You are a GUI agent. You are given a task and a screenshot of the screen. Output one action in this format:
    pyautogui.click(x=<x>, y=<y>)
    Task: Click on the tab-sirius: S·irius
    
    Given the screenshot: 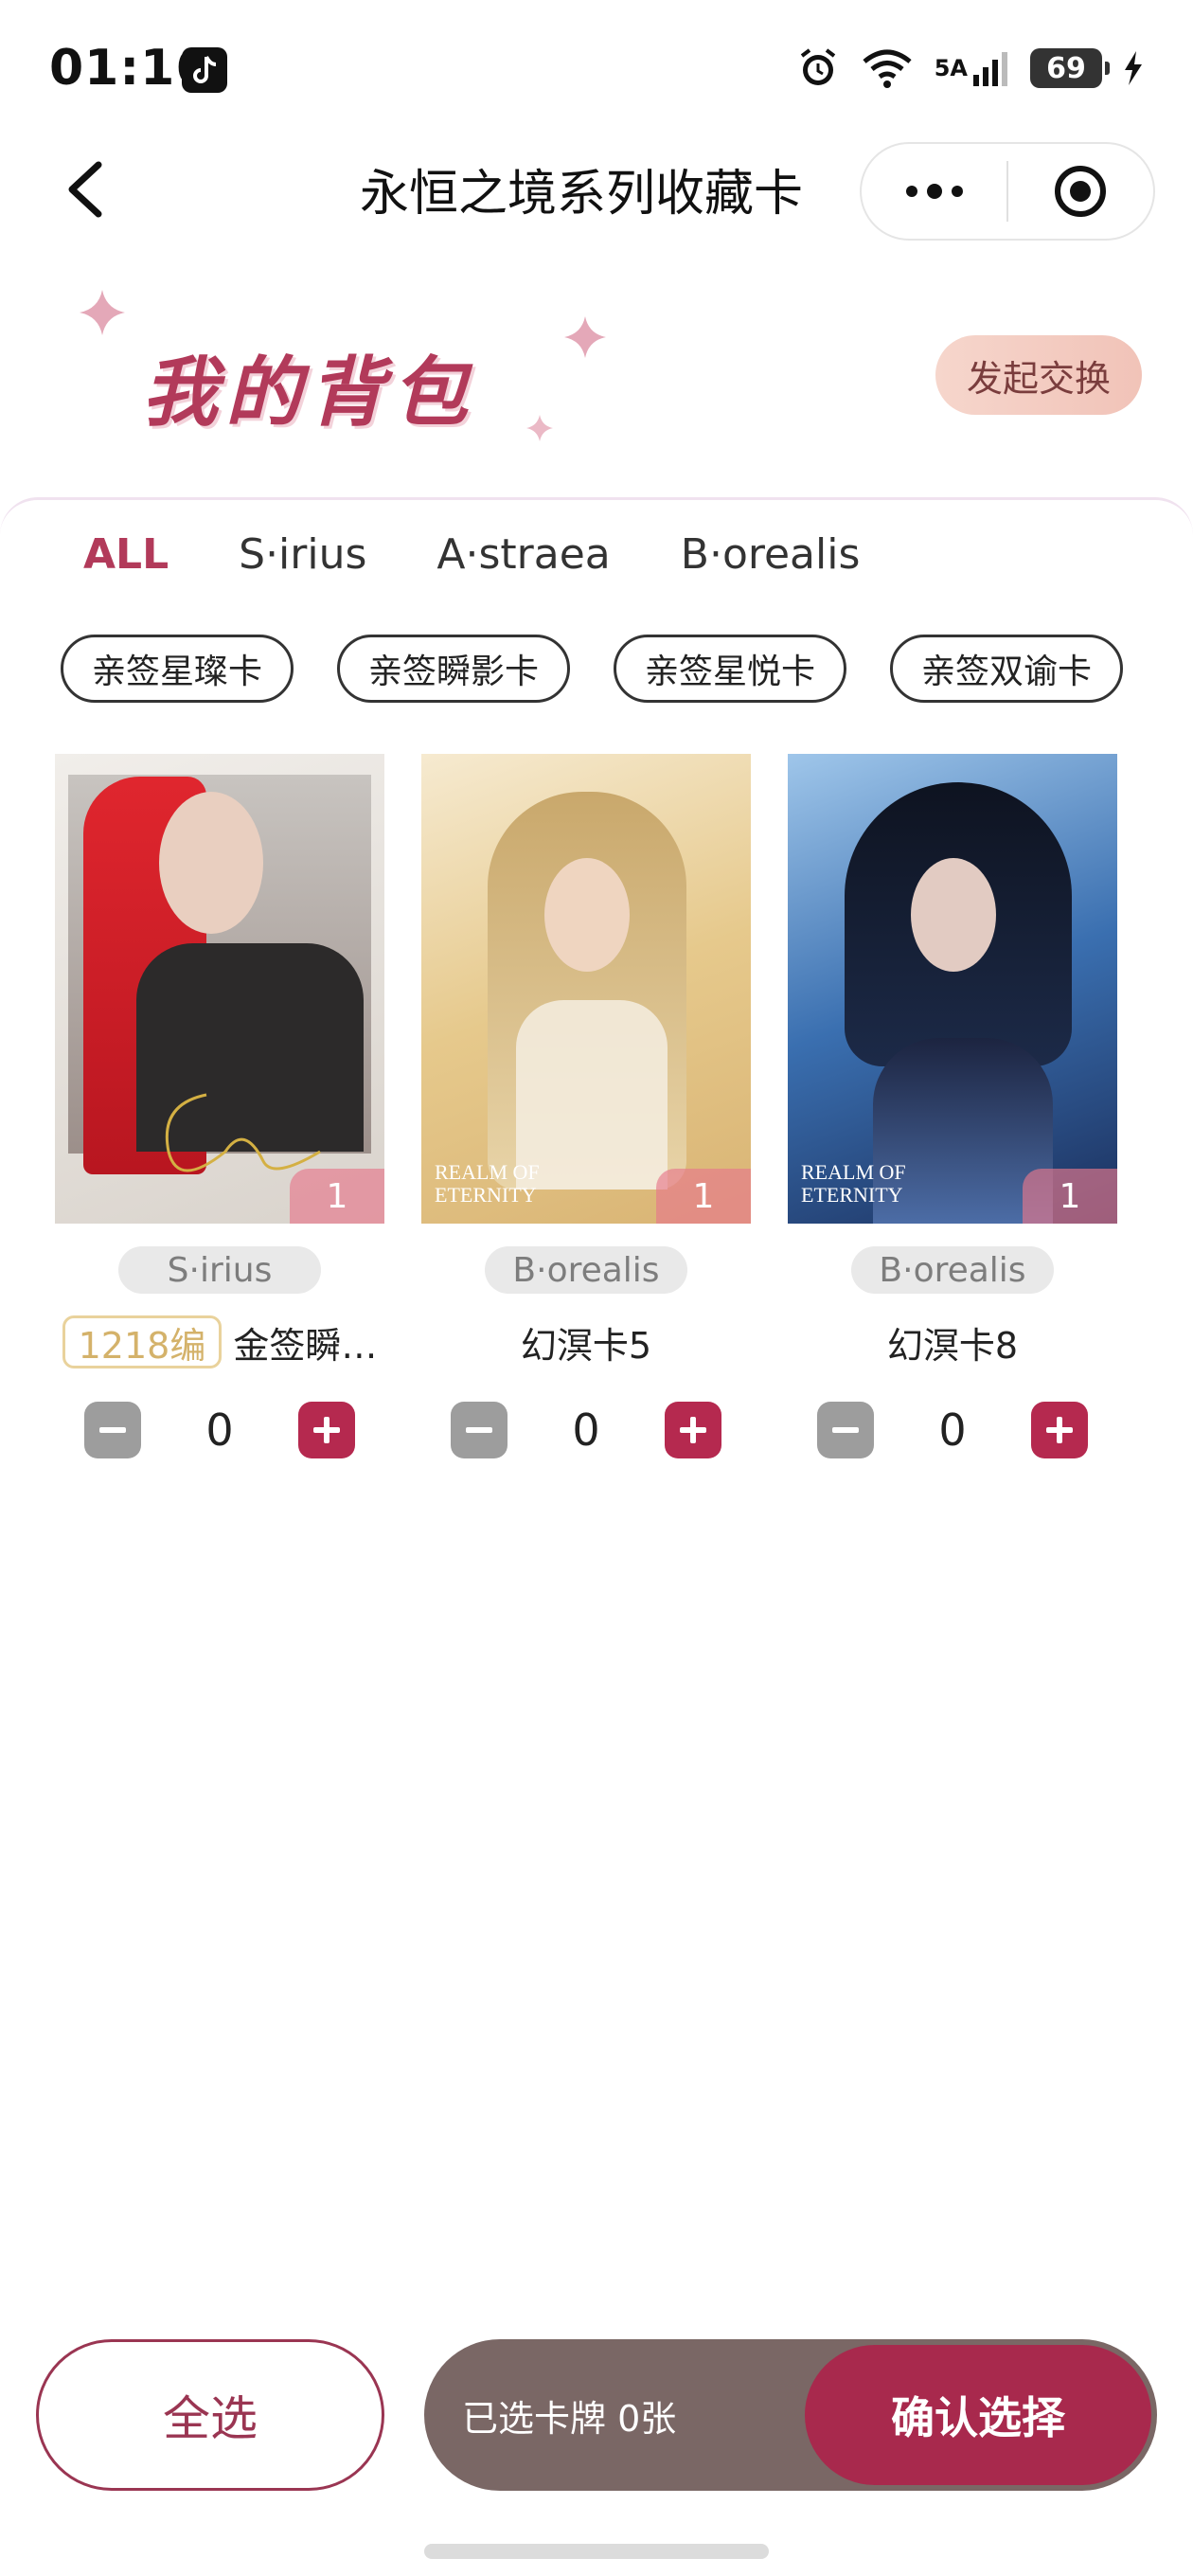 What is the action you would take?
    pyautogui.click(x=302, y=554)
    